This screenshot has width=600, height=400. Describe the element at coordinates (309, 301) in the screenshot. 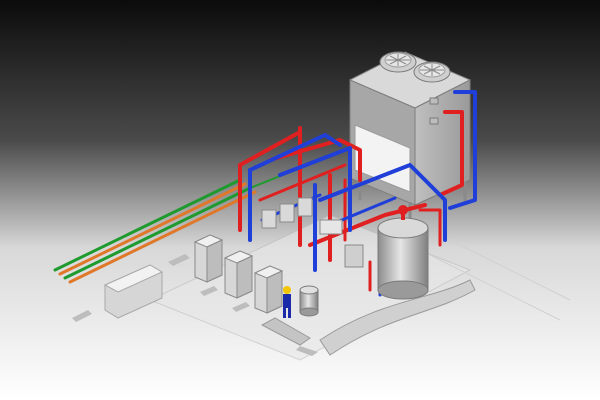

I see `small-tank` at that location.